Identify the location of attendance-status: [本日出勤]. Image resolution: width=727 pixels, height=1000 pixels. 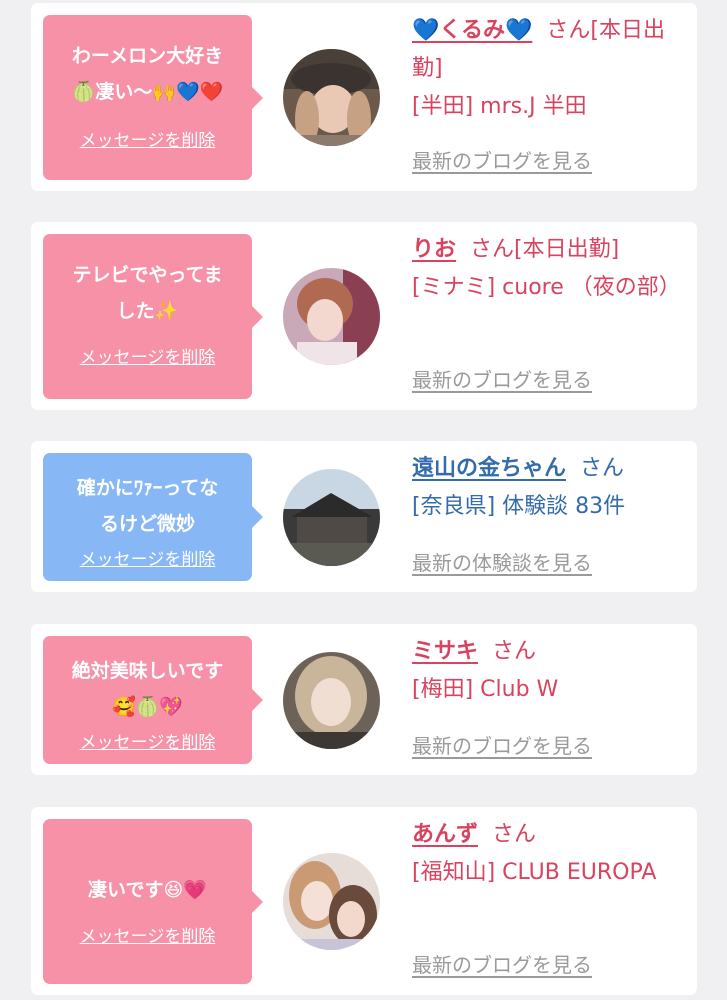
(567, 249).